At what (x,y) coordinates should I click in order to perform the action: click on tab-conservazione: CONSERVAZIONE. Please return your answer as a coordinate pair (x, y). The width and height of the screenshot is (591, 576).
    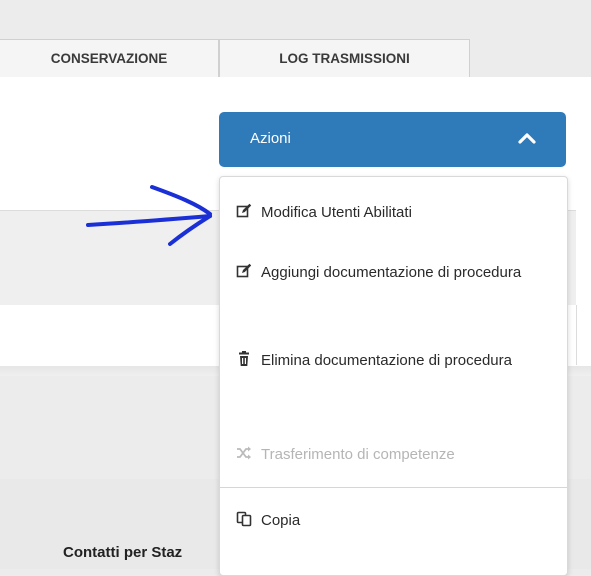
    Looking at the image, I should click on (109, 58).